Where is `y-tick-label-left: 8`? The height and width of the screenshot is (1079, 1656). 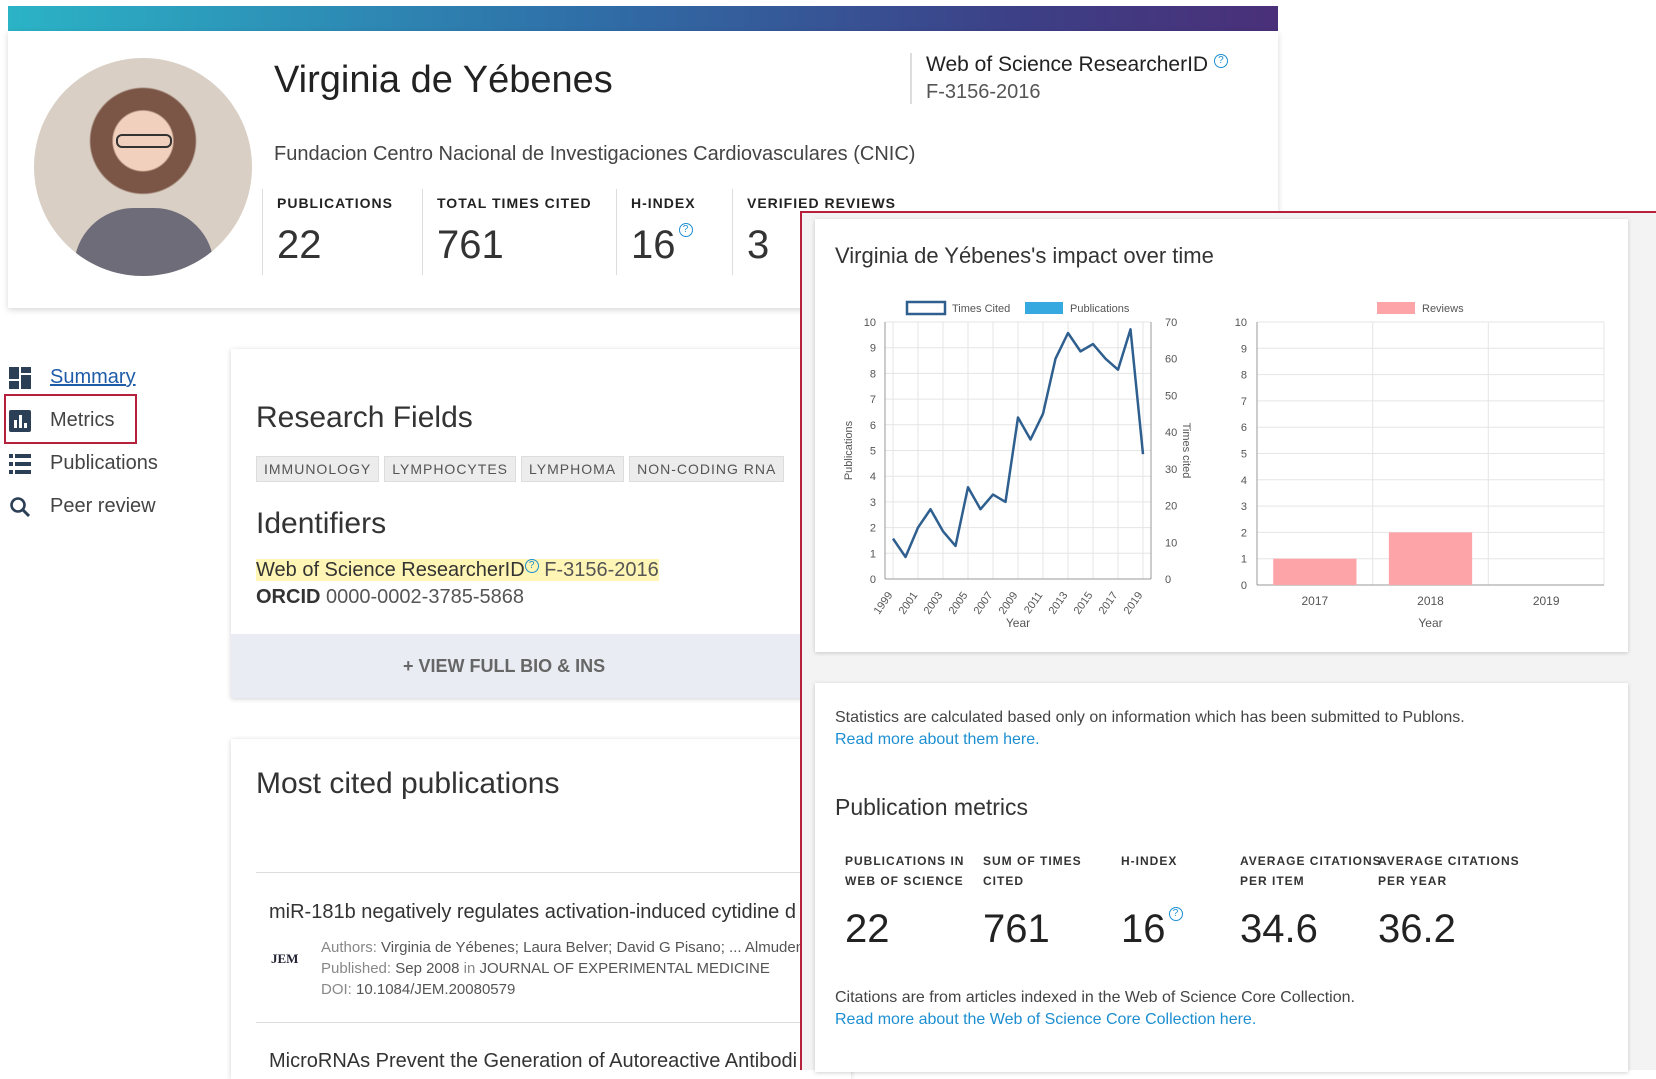
y-tick-label-left: 8 is located at coordinates (873, 374).